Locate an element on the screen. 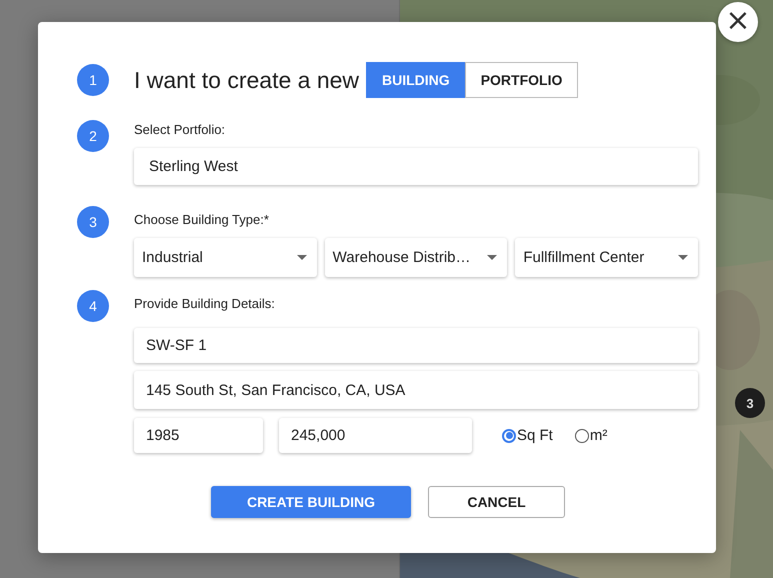 The width and height of the screenshot is (773, 578). prompt-heading: I want to create a new is located at coordinates (247, 80).